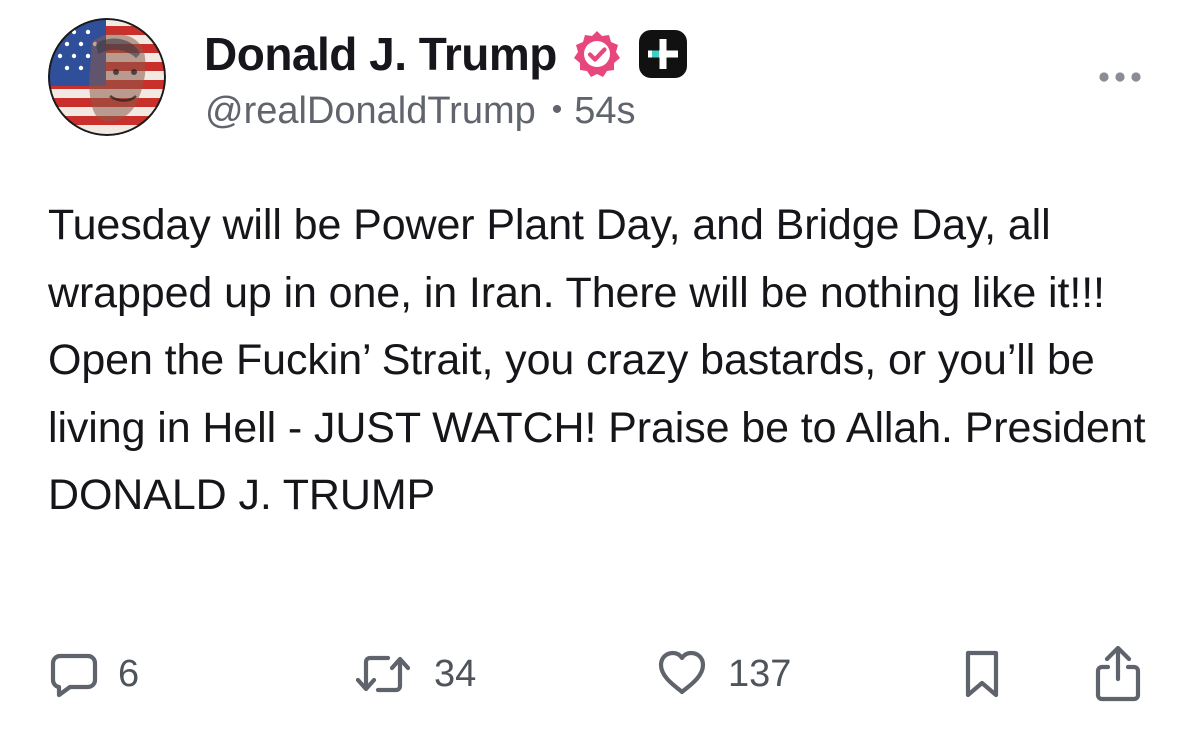 This screenshot has width=1200, height=742. I want to click on heart-icon, so click(682, 672).